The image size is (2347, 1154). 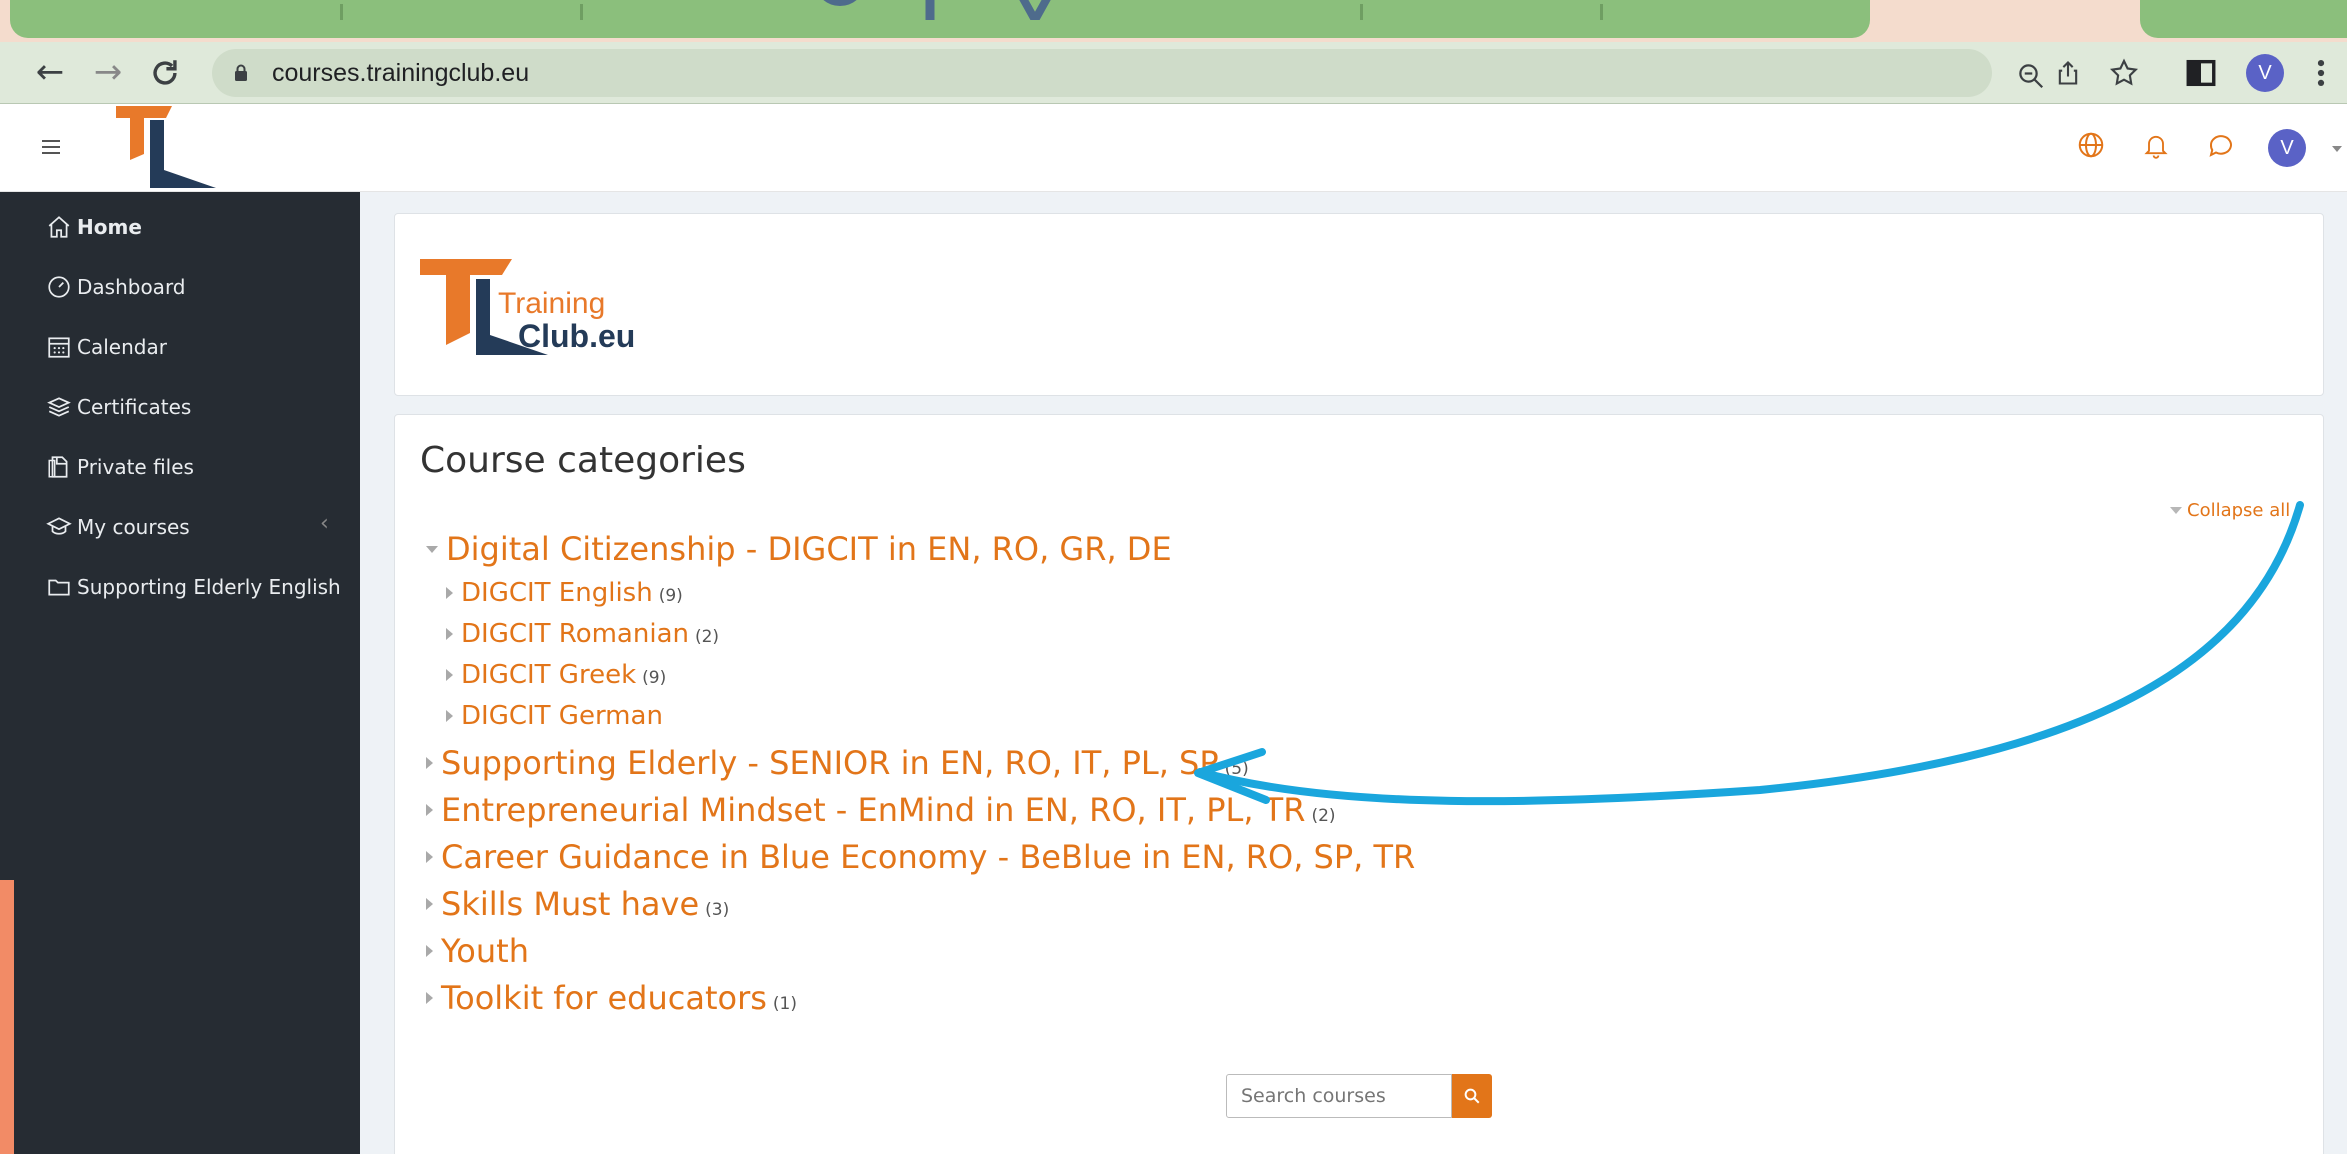 I want to click on logo-line2: Club.eu, so click(x=576, y=336).